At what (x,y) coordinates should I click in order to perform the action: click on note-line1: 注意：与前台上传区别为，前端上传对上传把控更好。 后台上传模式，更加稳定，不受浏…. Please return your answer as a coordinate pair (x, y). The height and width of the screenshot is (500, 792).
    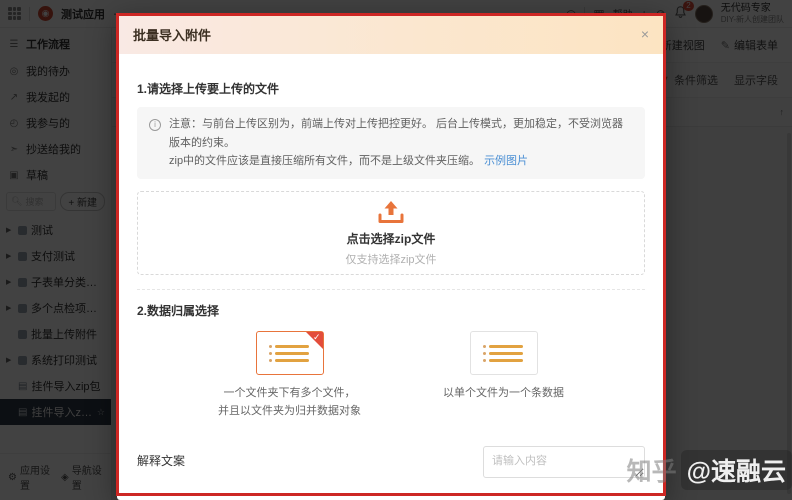
    Looking at the image, I should click on (396, 133).